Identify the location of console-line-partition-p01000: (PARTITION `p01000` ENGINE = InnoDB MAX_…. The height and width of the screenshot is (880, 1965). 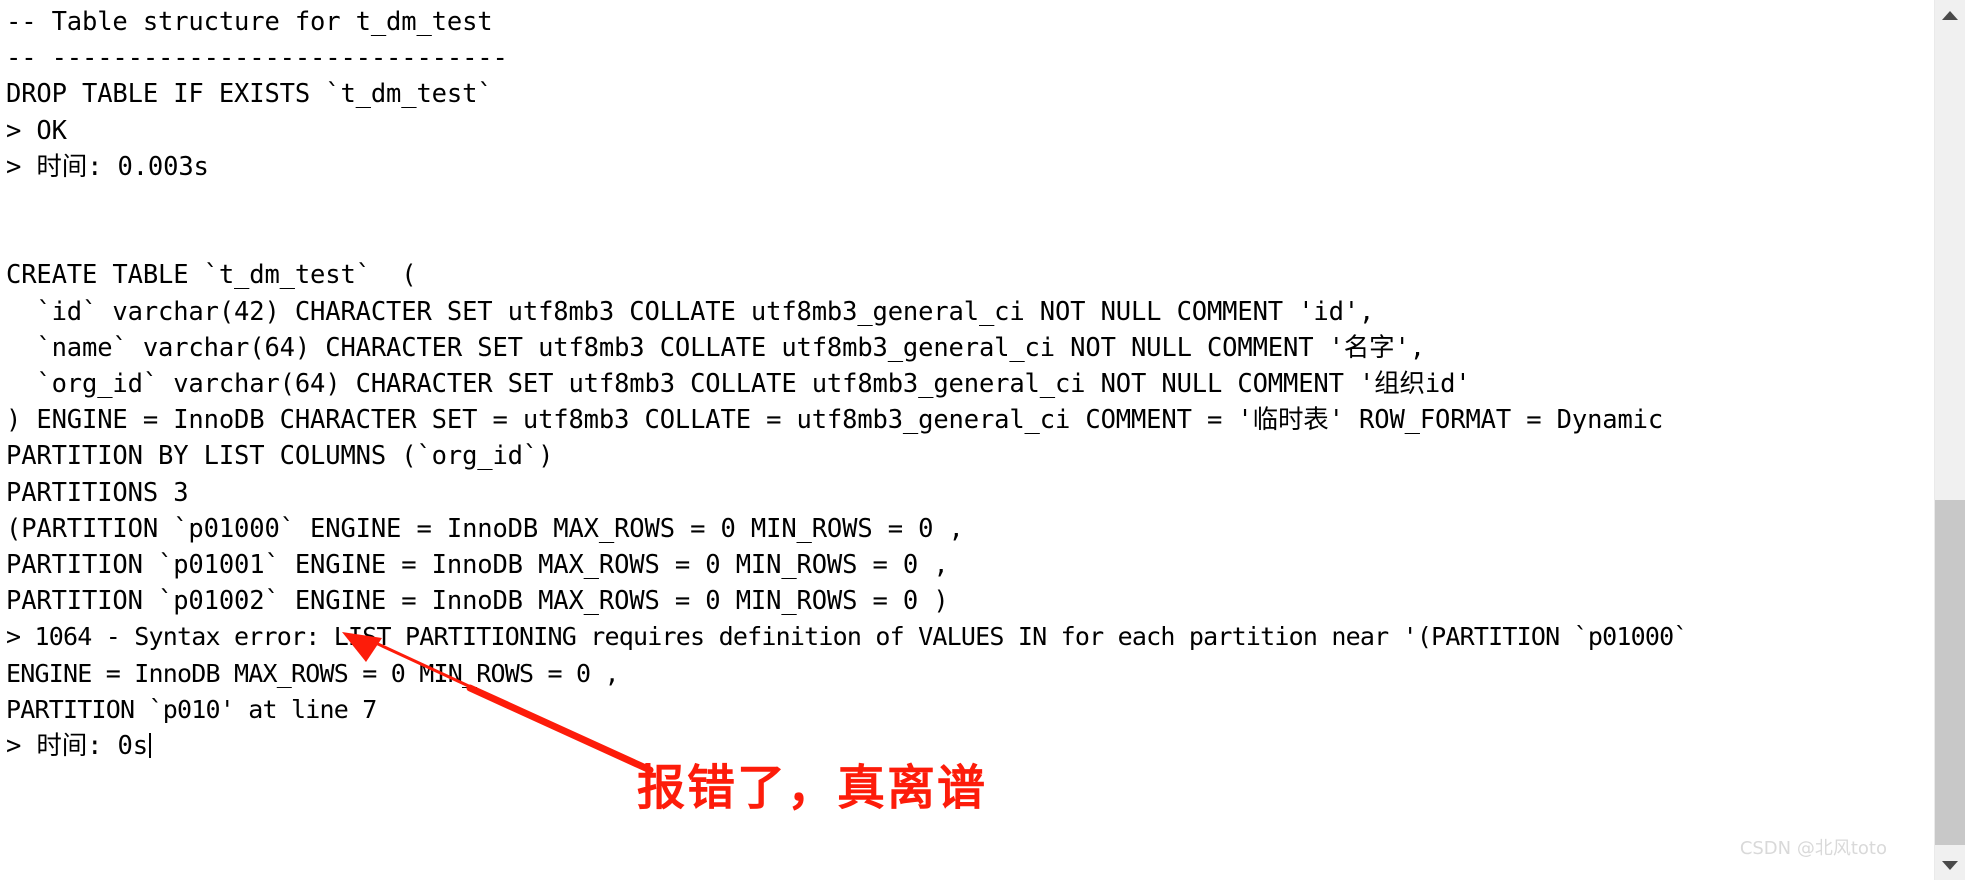
(485, 528).